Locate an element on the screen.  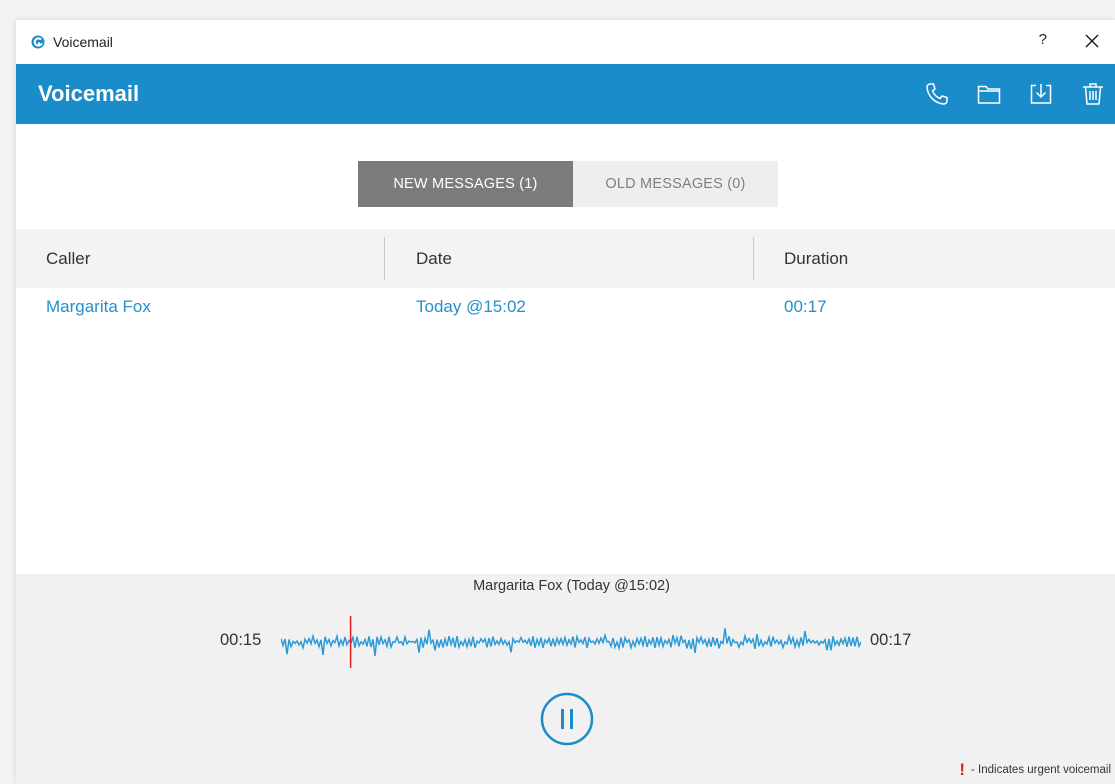
move-to-folder-button is located at coordinates (989, 94).